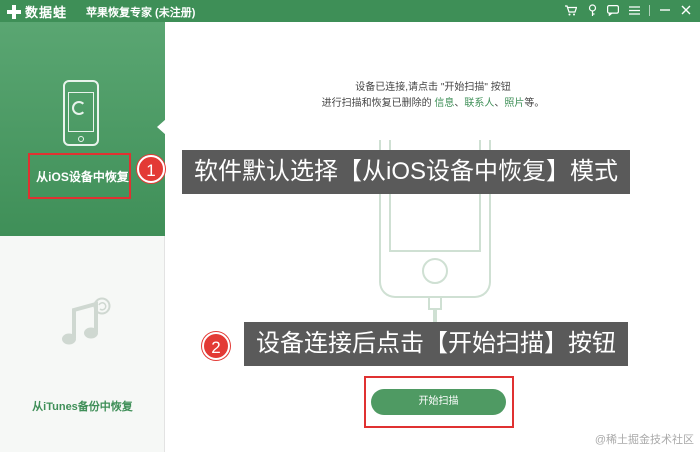  What do you see at coordinates (406, 172) in the screenshot?
I see `annotation-callout: 软件默认选择【从iOS设备中恢复】模式` at bounding box center [406, 172].